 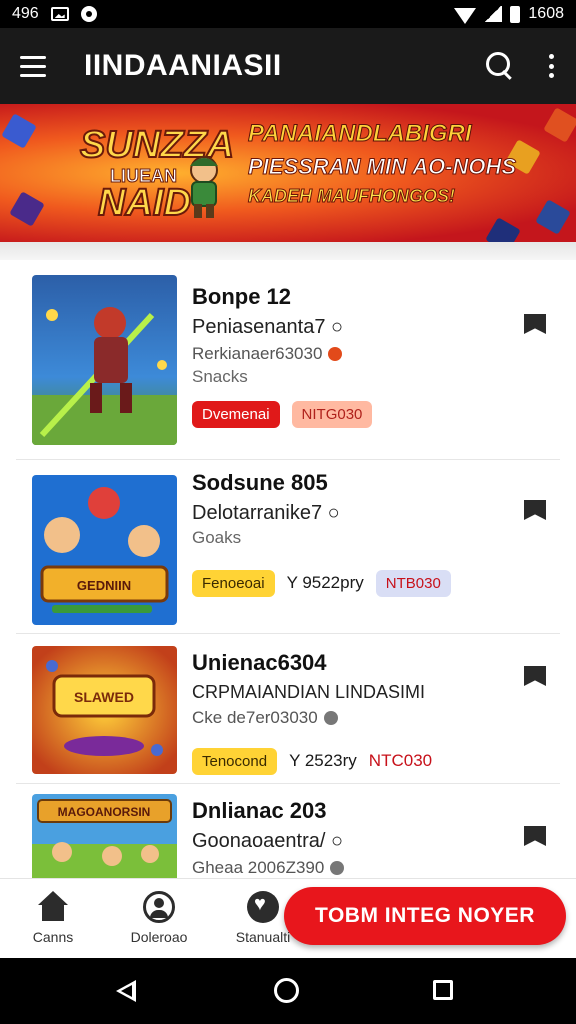 I want to click on svg-text: SLAWED, so click(x=104, y=697).